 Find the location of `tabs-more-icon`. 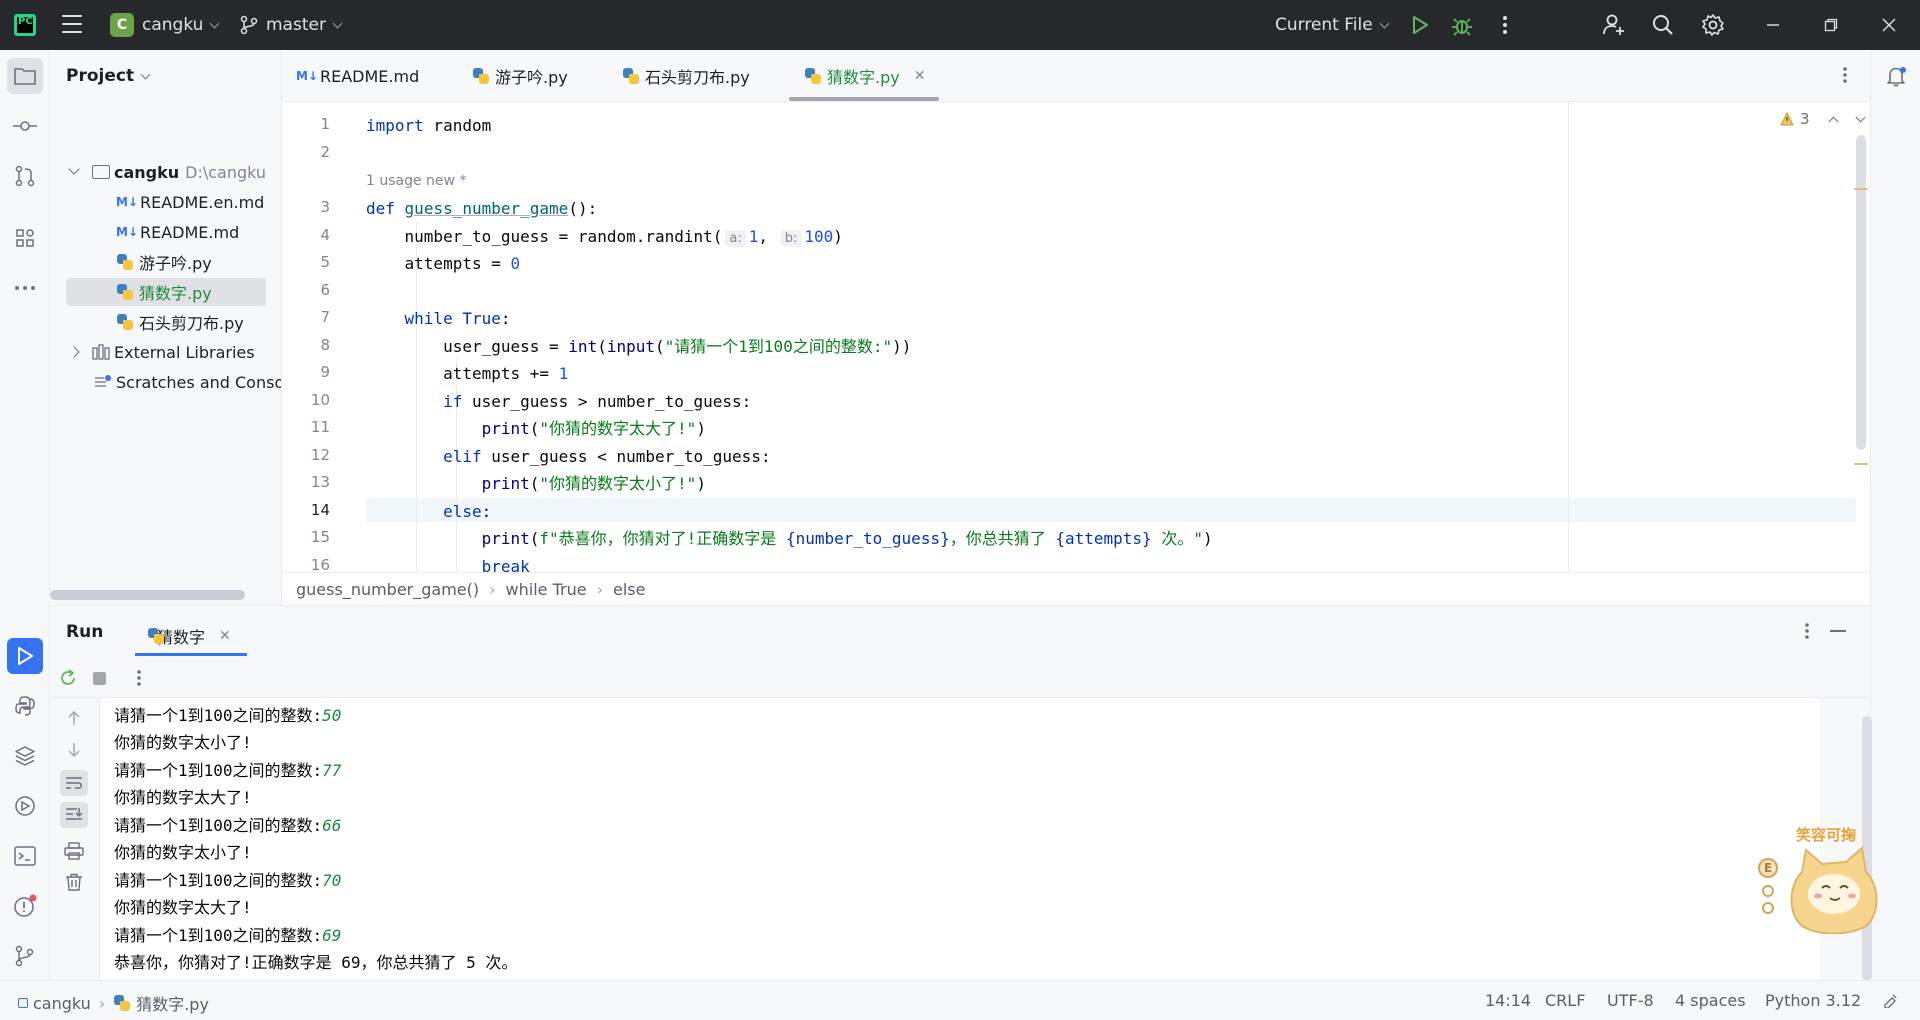

tabs-more-icon is located at coordinates (1845, 77).